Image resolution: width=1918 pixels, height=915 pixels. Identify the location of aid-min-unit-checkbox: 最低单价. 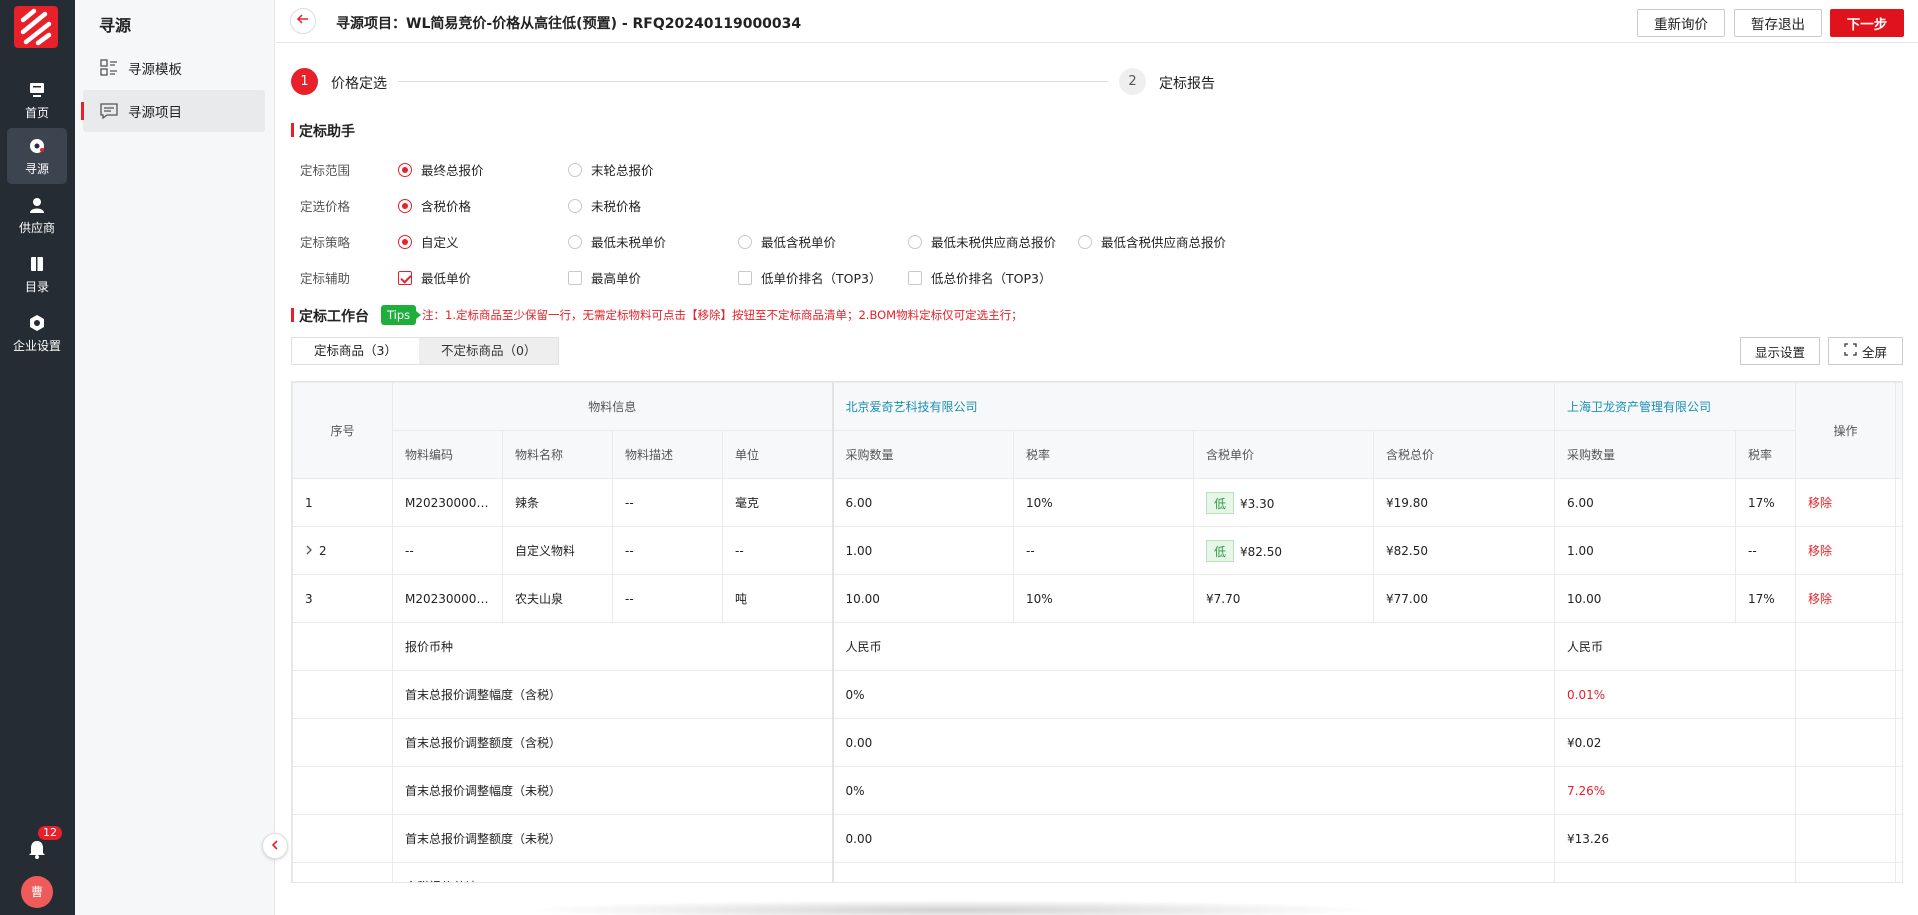
(434, 277).